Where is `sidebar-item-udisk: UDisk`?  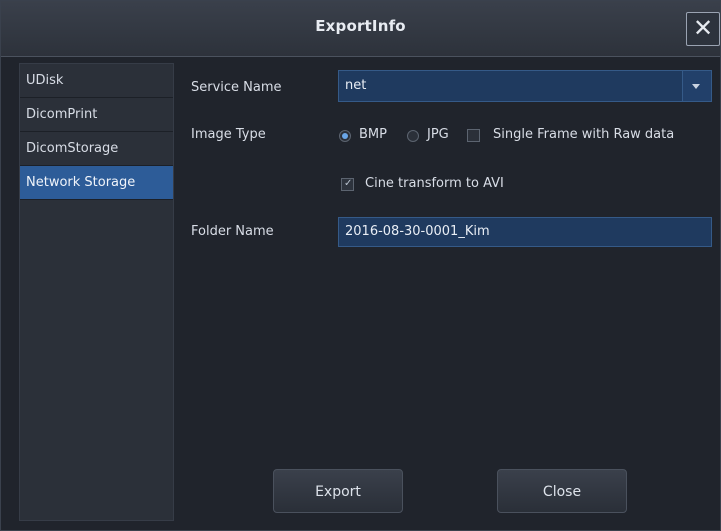
sidebar-item-udisk: UDisk is located at coordinates (96, 81).